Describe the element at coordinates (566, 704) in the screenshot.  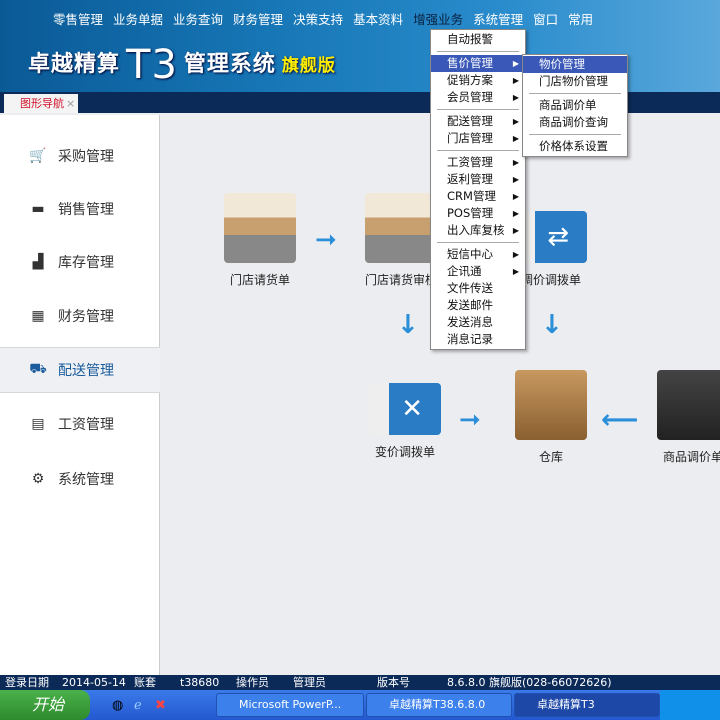
I see `task-label: 卓越精算T3` at that location.